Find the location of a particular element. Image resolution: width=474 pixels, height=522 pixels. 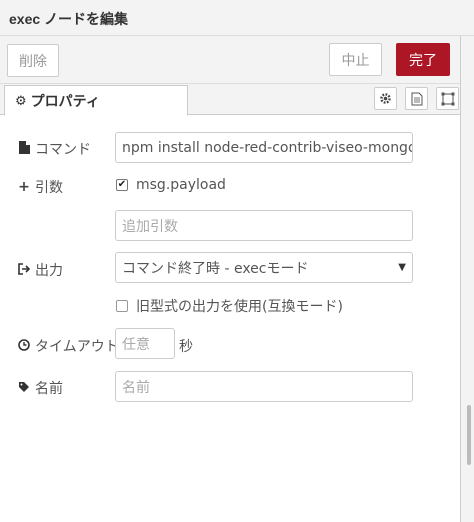

sign-out-icon is located at coordinates (24, 270).